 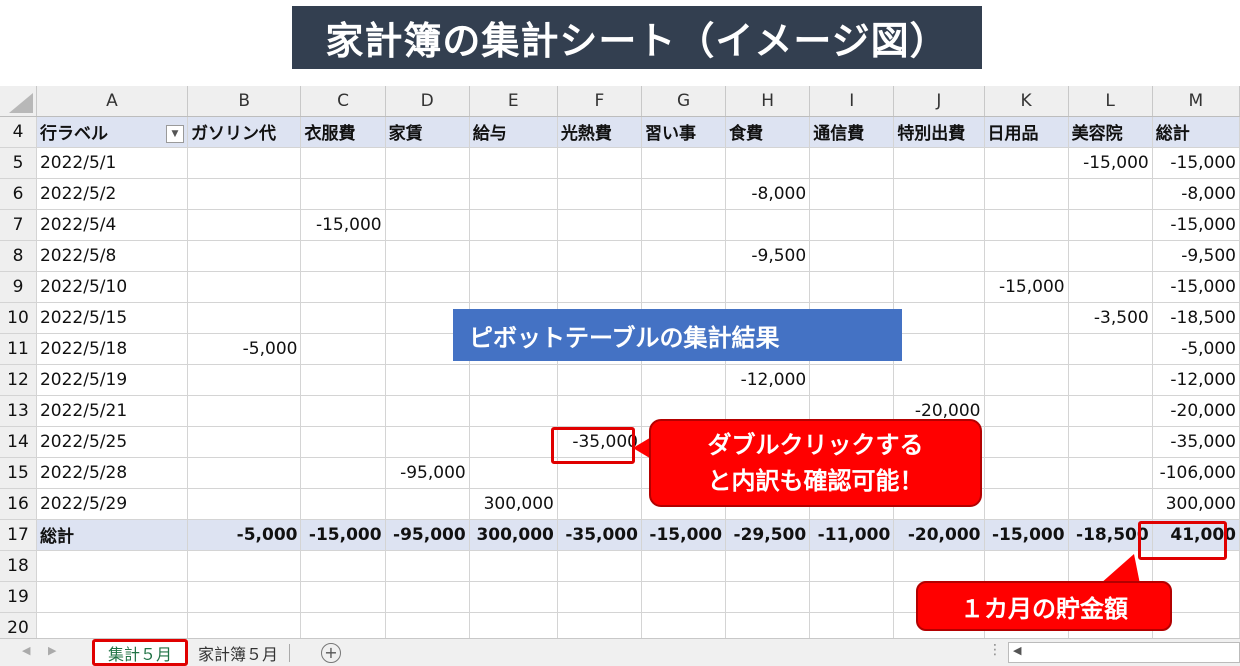 What do you see at coordinates (112, 411) in the screenshot?
I see `date-cell: 2022/5/21` at bounding box center [112, 411].